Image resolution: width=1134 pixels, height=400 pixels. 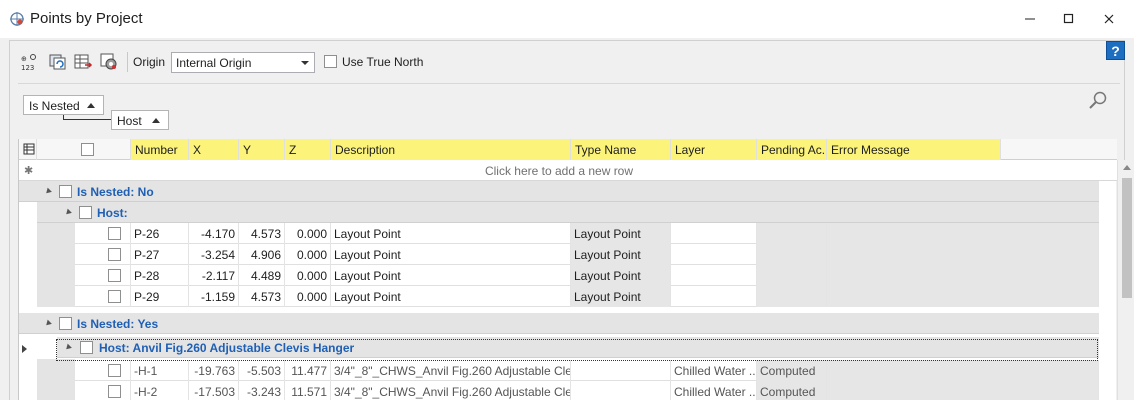 I want to click on cell-number: -H-1, so click(x=160, y=370).